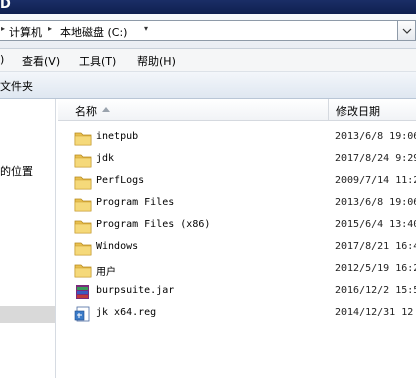 This screenshot has height=378, width=416. What do you see at coordinates (237, 314) in the screenshot?
I see `file-row: jk x64.reg 2014/12/31 12` at bounding box center [237, 314].